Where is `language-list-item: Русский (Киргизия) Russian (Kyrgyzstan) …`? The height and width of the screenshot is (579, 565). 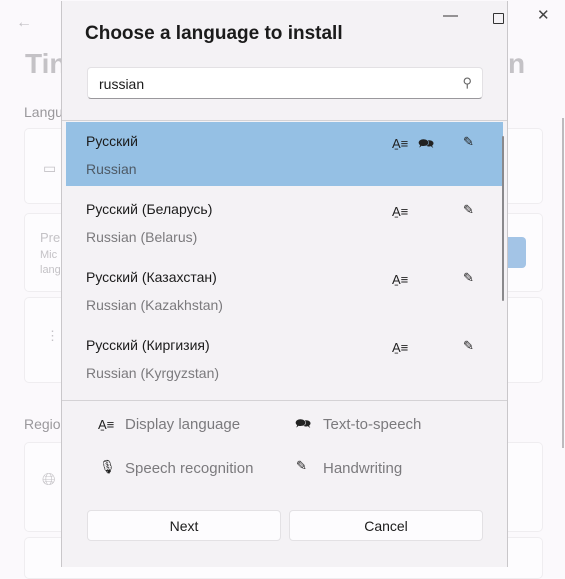 language-list-item: Русский (Киргизия) Russian (Kyrgyzstan) … is located at coordinates (284, 358).